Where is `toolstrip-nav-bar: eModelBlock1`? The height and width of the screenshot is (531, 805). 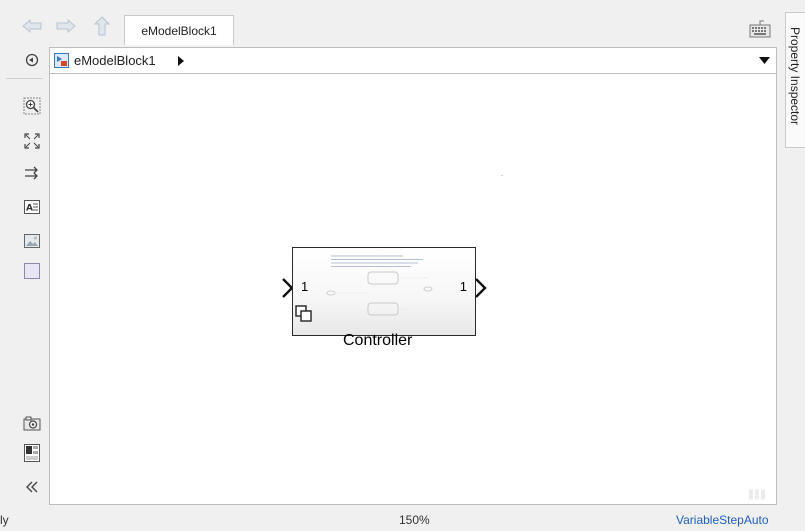 toolstrip-nav-bar: eModelBlock1 is located at coordinates (391, 22).